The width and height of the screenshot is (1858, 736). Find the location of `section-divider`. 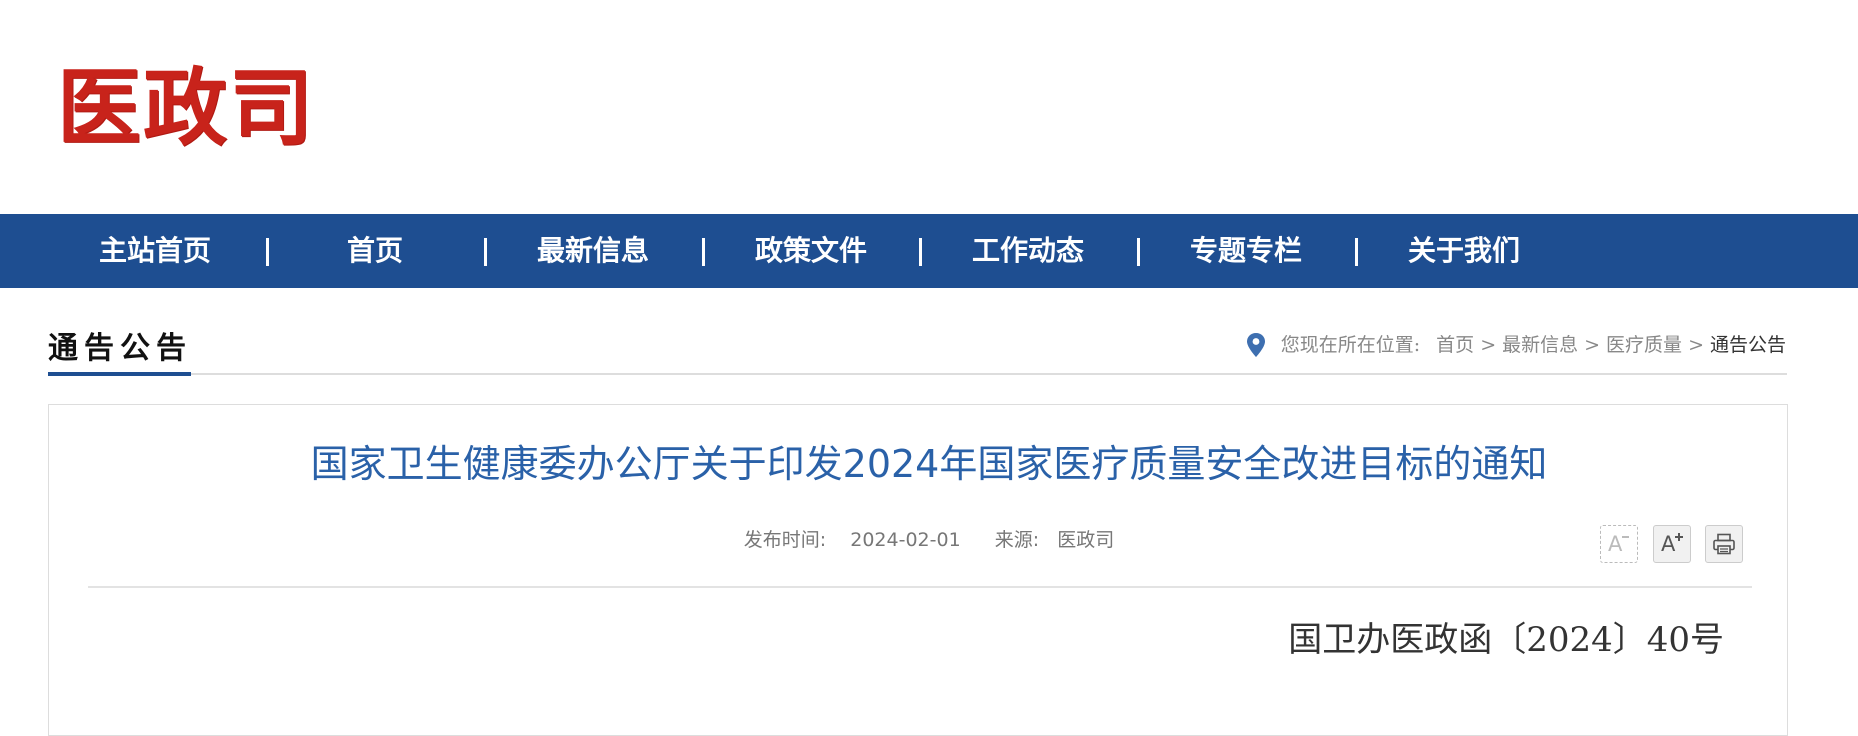

section-divider is located at coordinates (917, 374).